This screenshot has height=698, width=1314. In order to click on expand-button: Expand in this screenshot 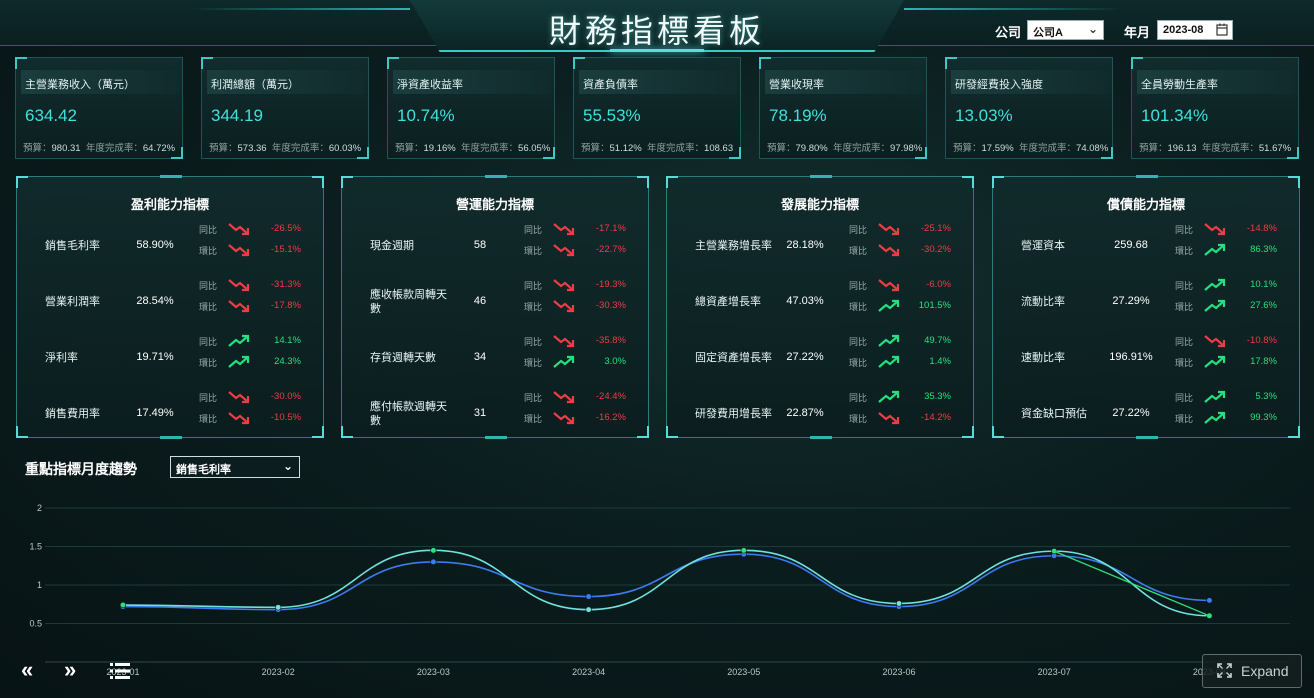, I will do `click(1252, 671)`.